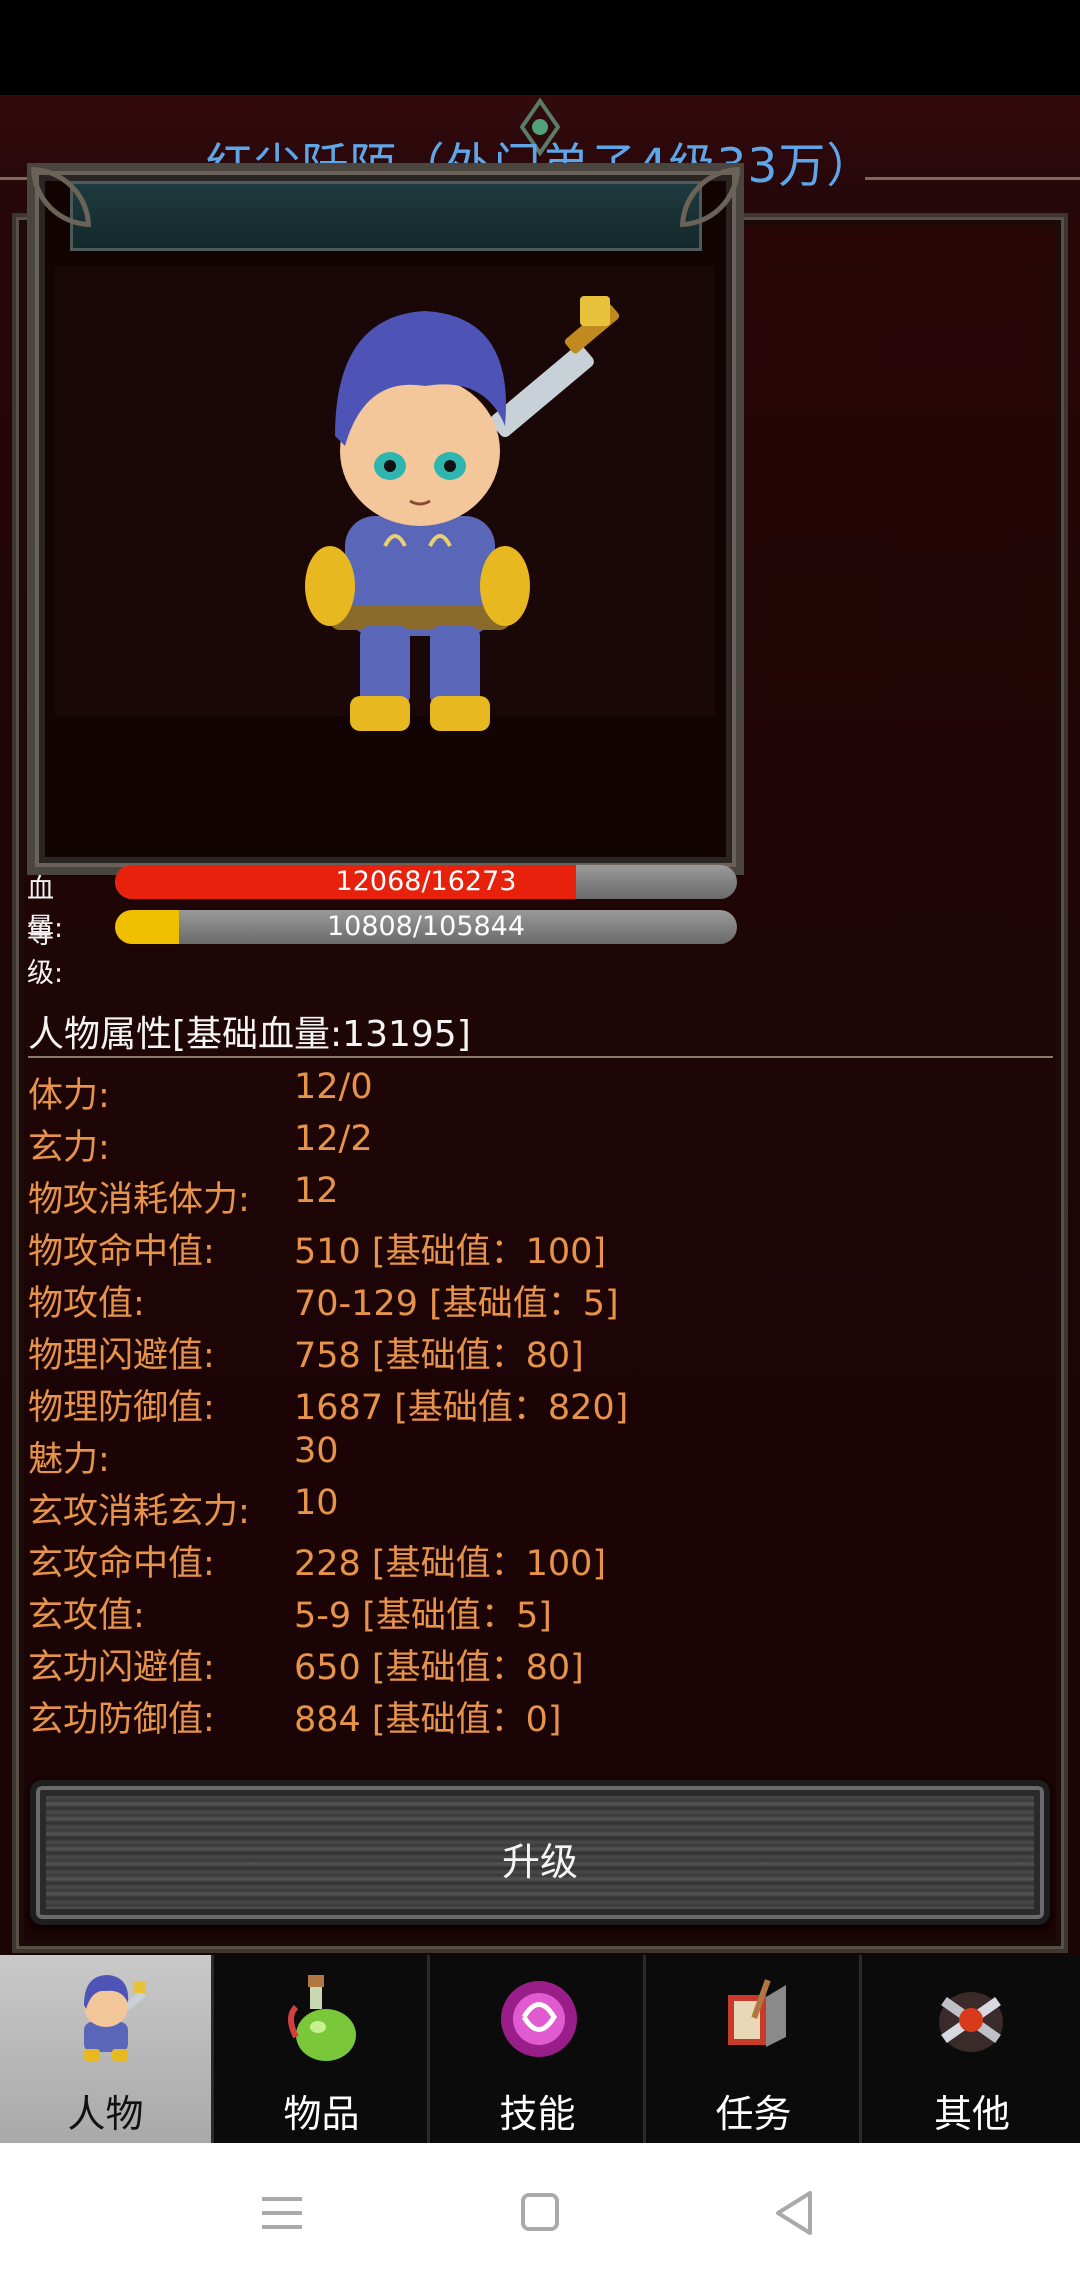 The image size is (1080, 2280). What do you see at coordinates (428, 1720) in the screenshot?
I see `attribute-value: 884 [基础值：0]` at bounding box center [428, 1720].